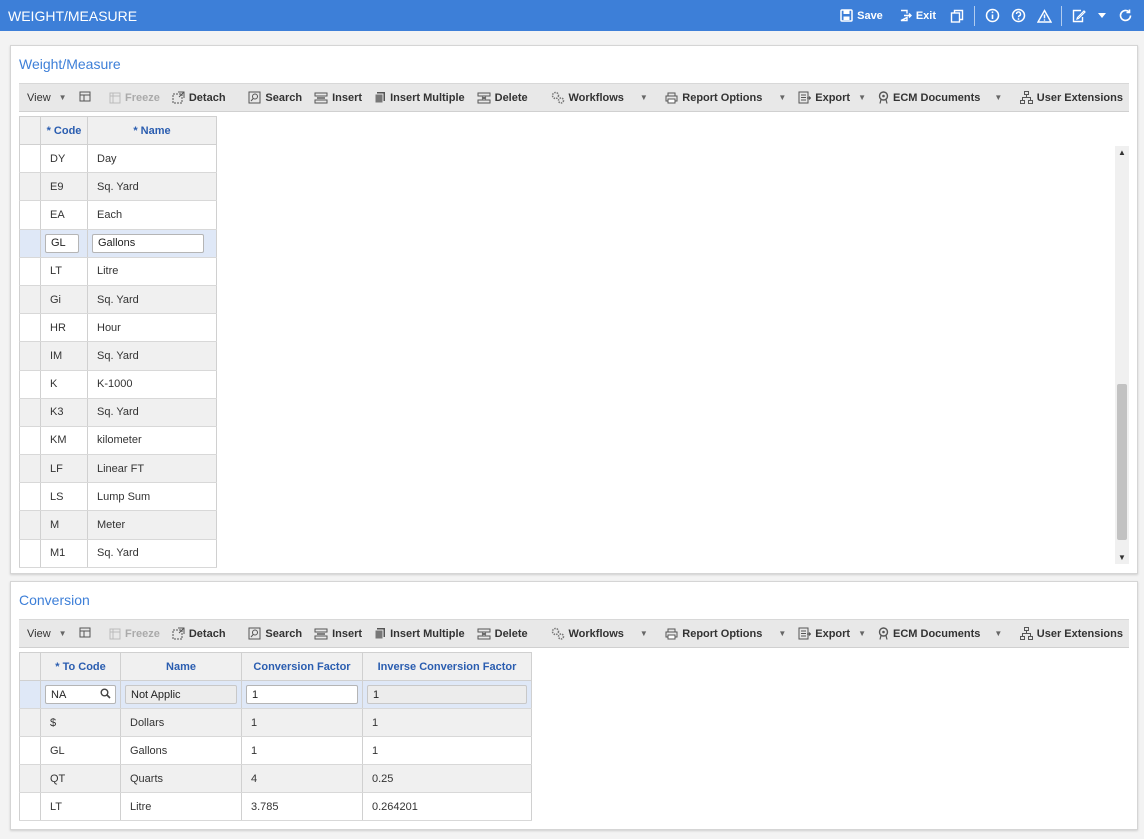 The image size is (1144, 839). Describe the element at coordinates (447, 666) in the screenshot. I see `column-header-inverse-conversion-factor: Inverse Conversion Factor` at that location.